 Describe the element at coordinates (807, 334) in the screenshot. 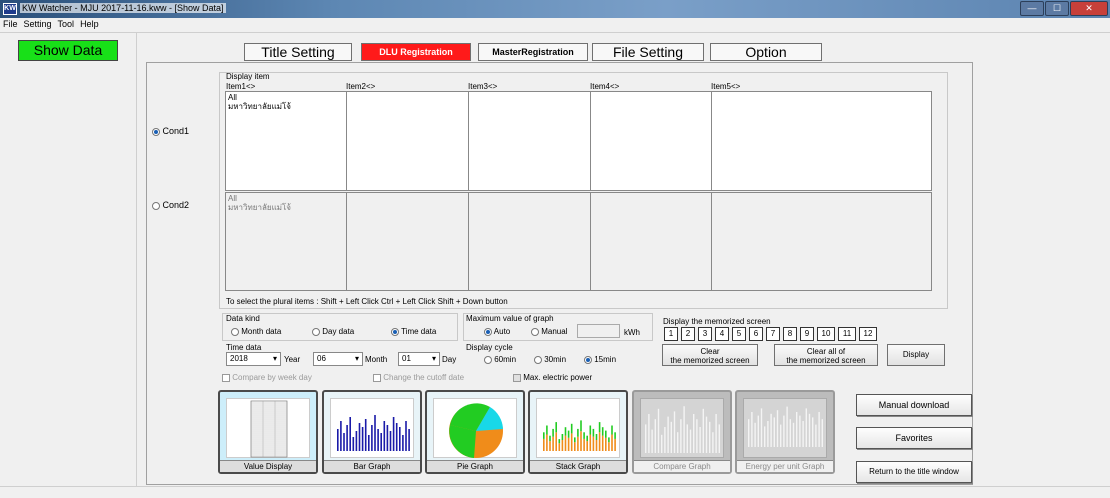

I see `memorized-screen-9-button: 9` at that location.